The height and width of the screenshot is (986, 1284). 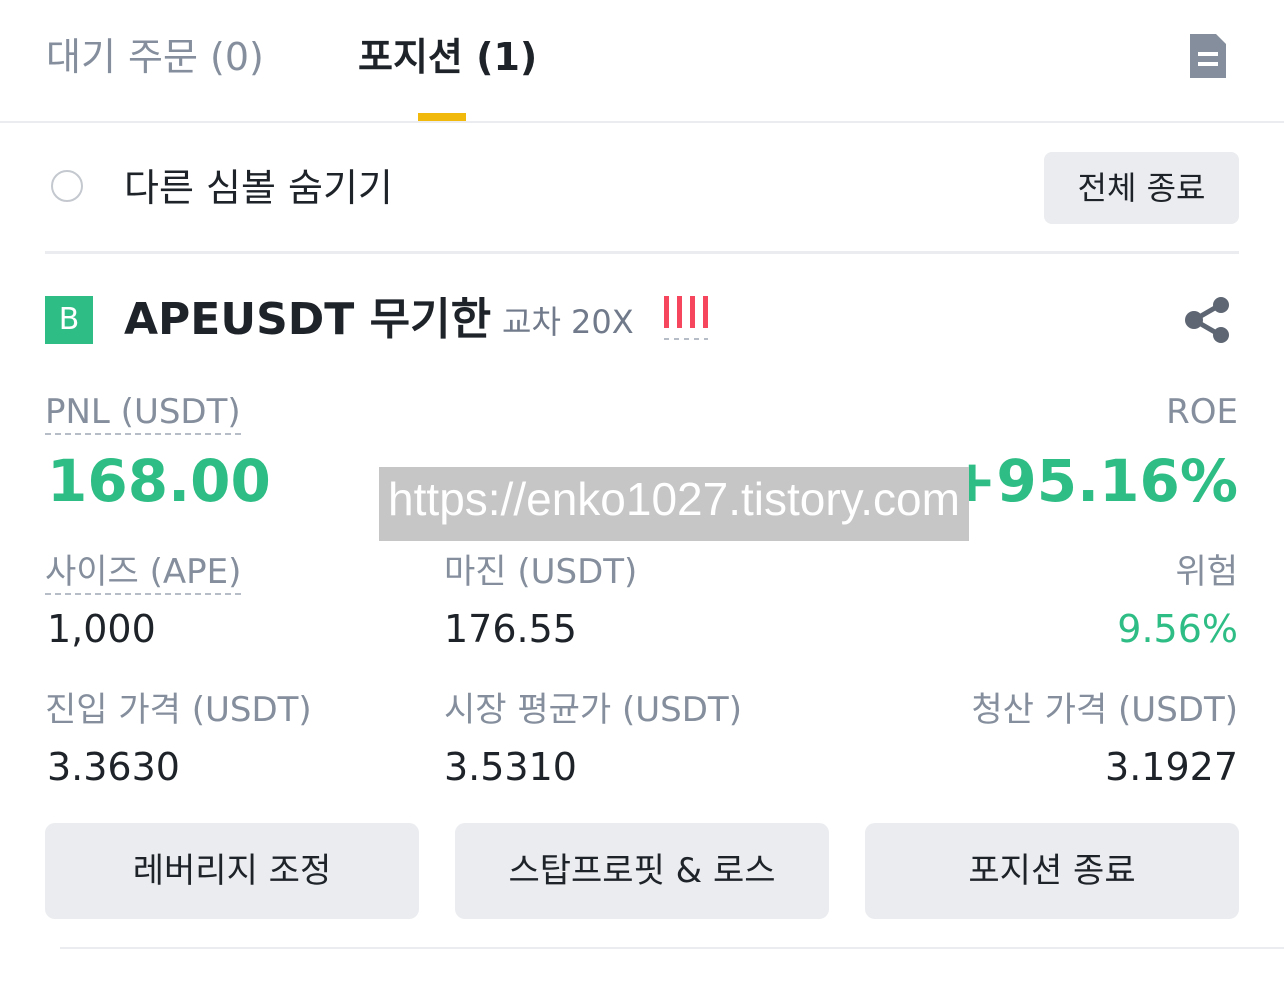 I want to click on close-all-button: 전체 종료, so click(x=1141, y=188).